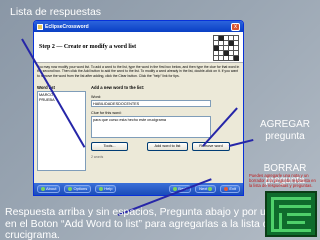 This screenshot has width=320, height=240. What do you see at coordinates (106, 113) in the screenshot?
I see `clue-field-label: Clue for this word:` at bounding box center [106, 113].